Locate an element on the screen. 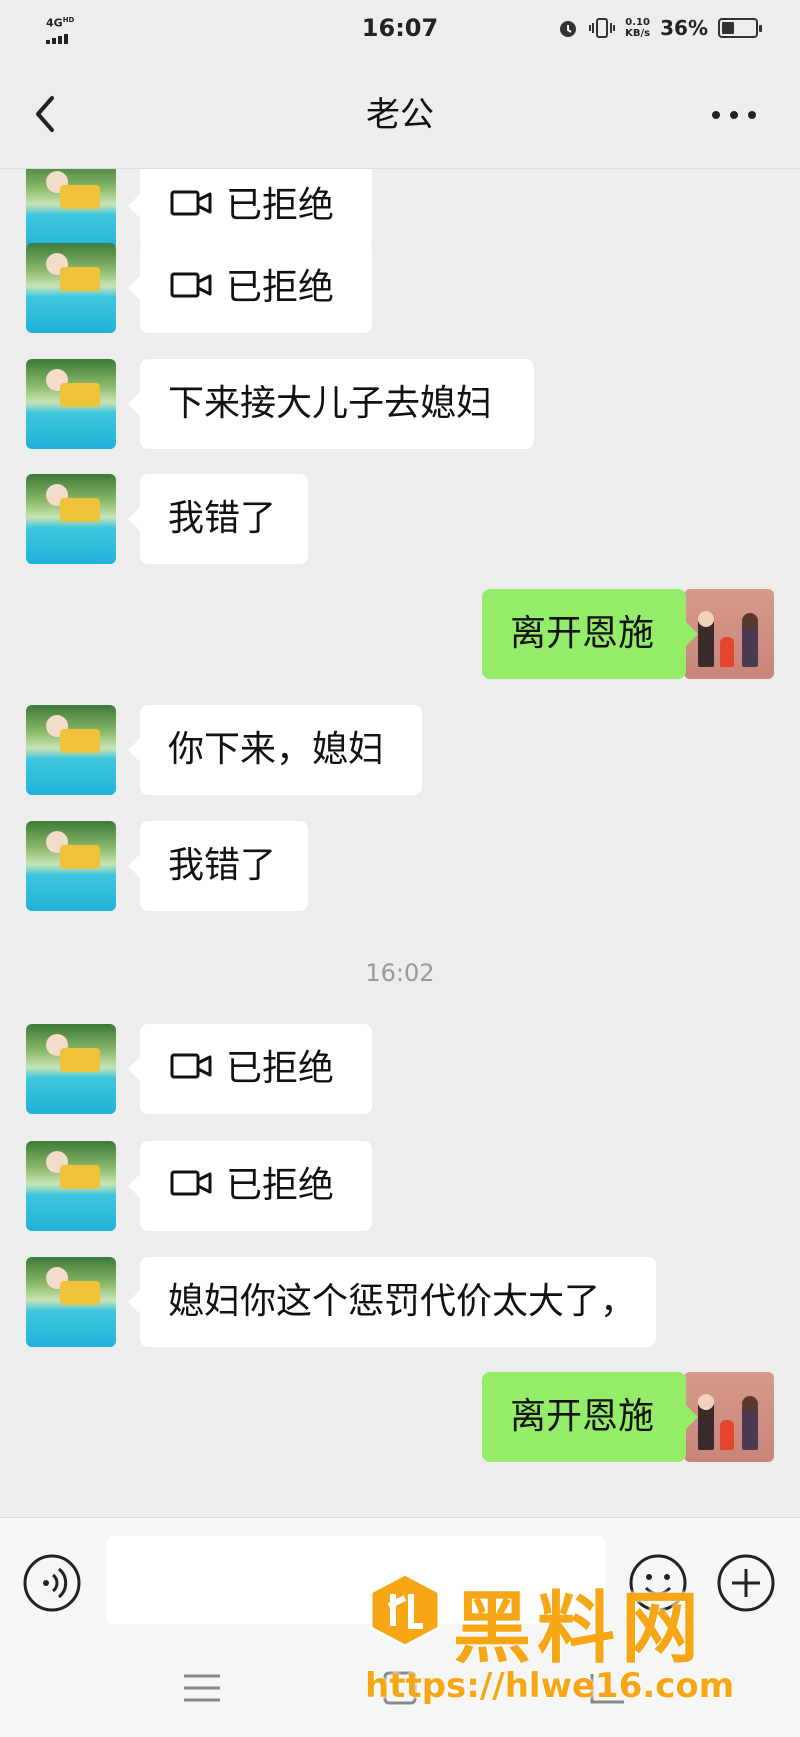  voice-icon is located at coordinates (52, 1583).